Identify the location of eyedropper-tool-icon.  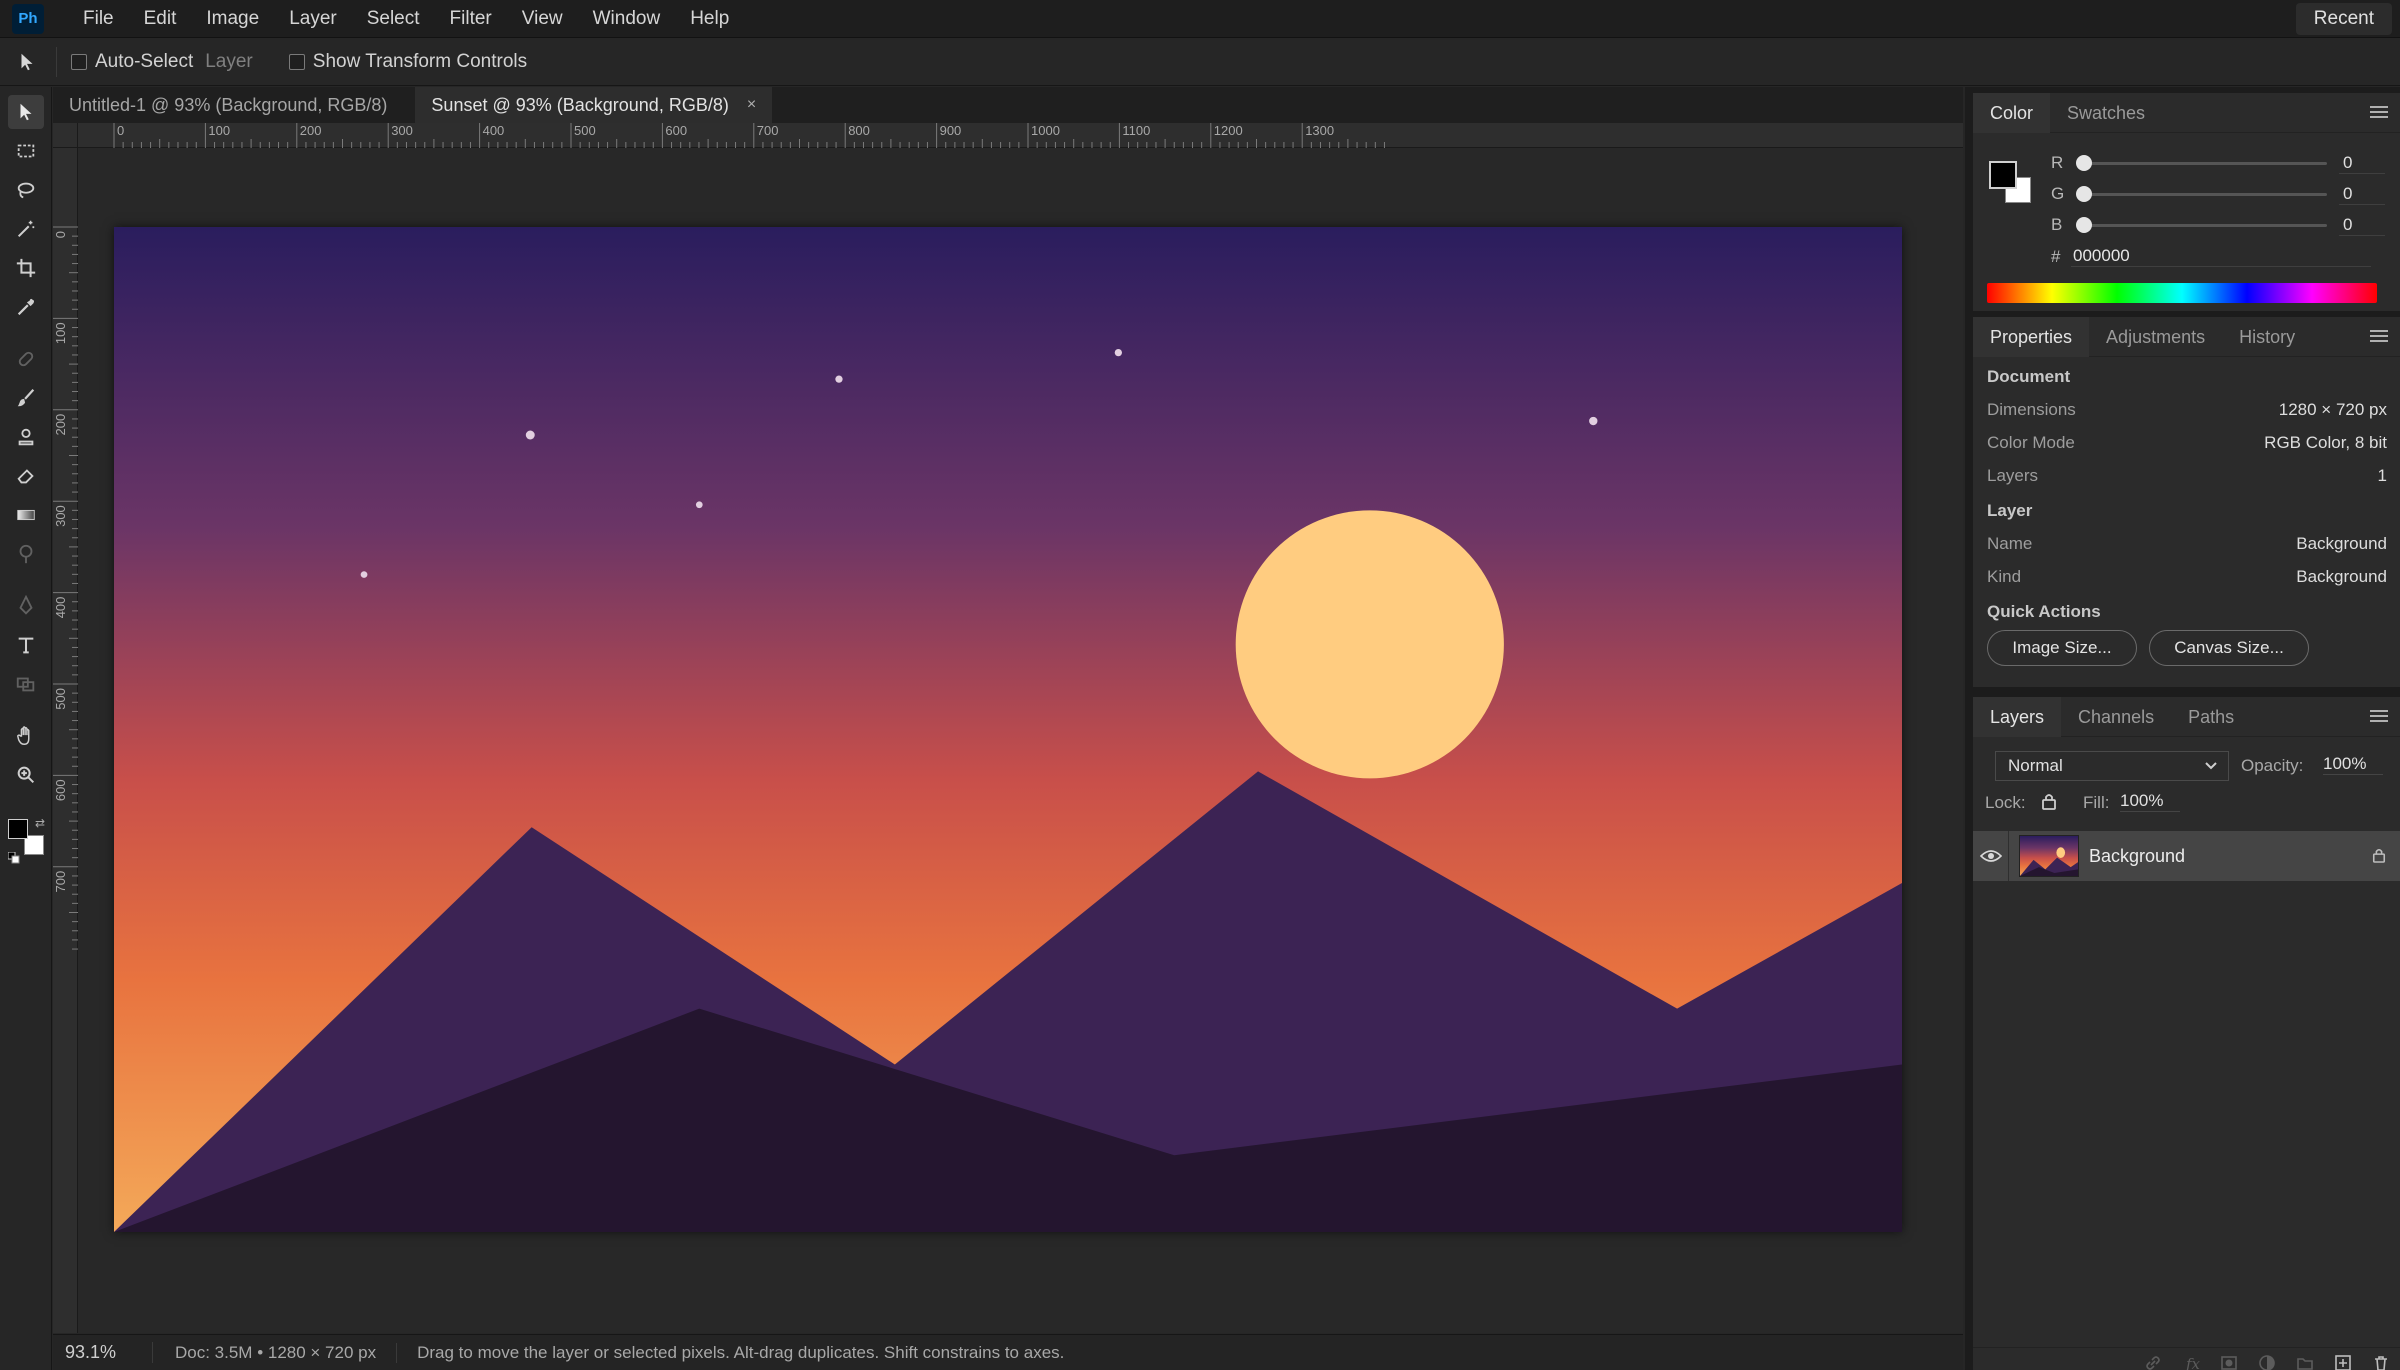
(26, 307).